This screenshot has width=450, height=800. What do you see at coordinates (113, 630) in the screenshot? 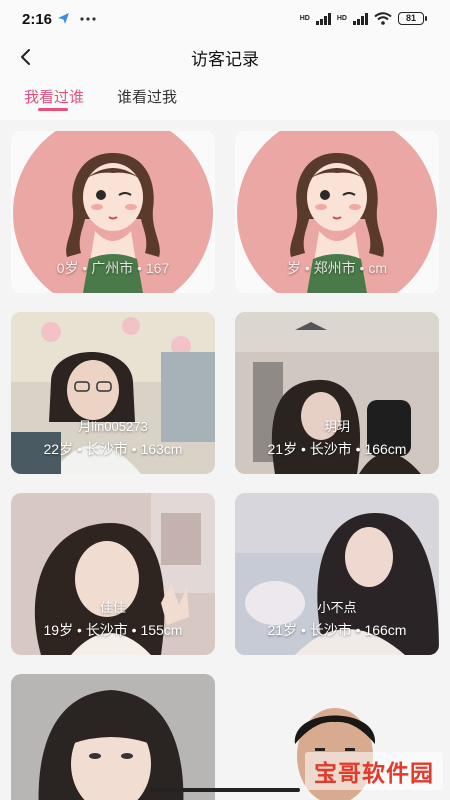
I see `visitor-info: 19岁 • 长沙市 • 155cm` at bounding box center [113, 630].